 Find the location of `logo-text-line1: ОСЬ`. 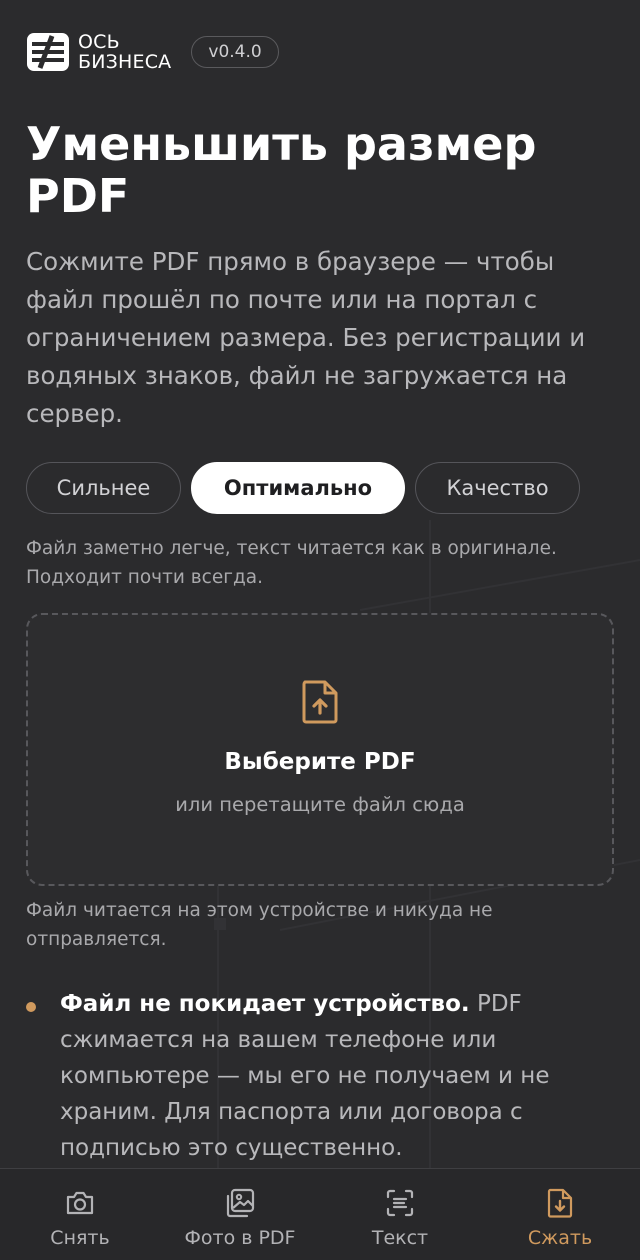

logo-text-line1: ОСЬ is located at coordinates (99, 42).